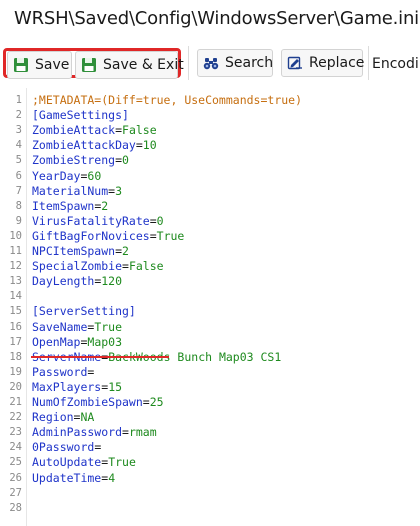 The image size is (420, 526). I want to click on line-text: [GameSettings], so click(80, 115).